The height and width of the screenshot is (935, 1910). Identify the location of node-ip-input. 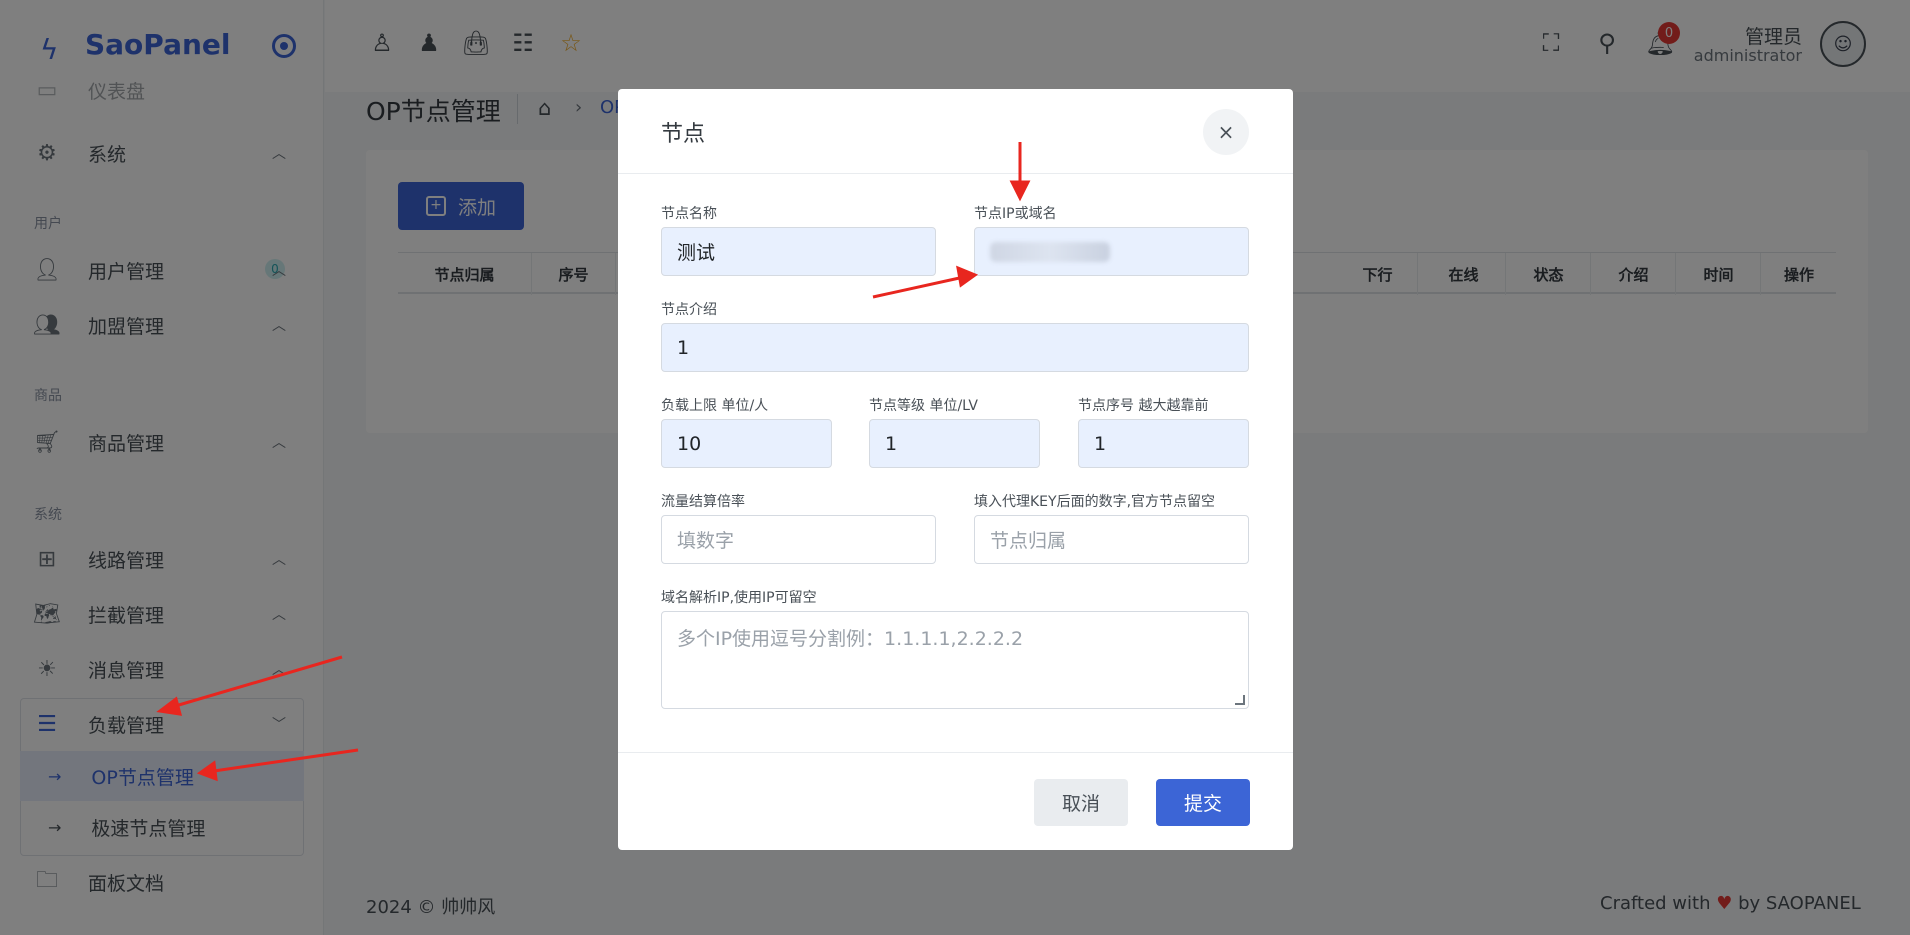
(1111, 251).